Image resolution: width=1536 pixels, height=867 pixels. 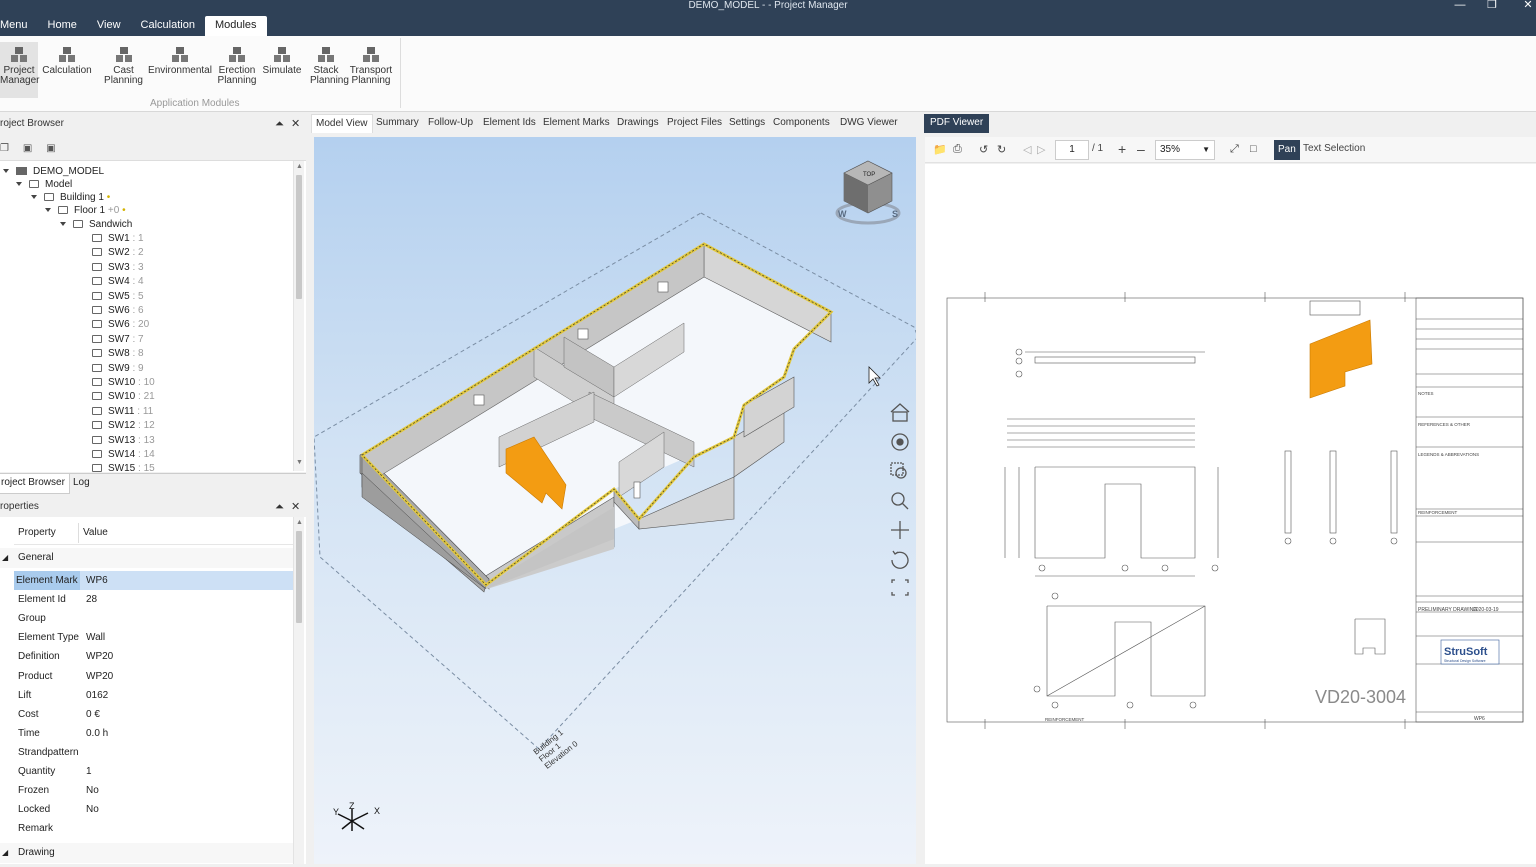 I want to click on properties-scroll-thumb, so click(x=299, y=577).